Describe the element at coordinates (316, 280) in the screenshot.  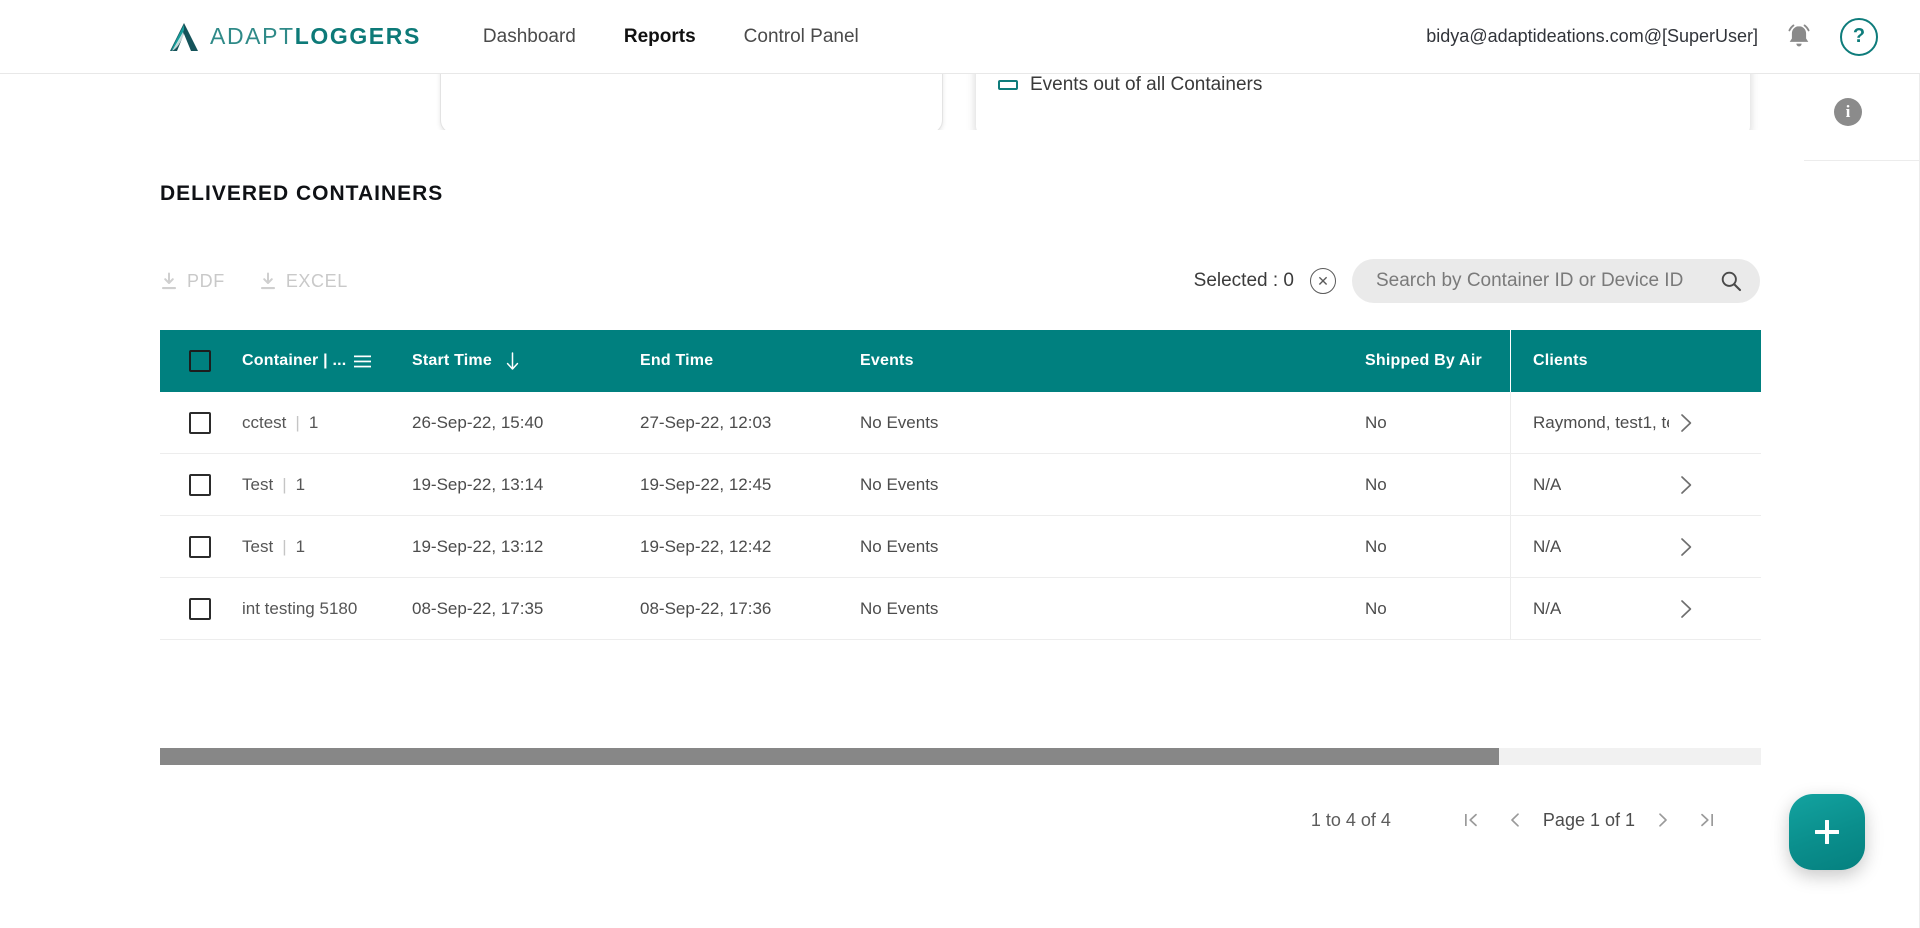
I see `export-excel-label: EXCEL` at that location.